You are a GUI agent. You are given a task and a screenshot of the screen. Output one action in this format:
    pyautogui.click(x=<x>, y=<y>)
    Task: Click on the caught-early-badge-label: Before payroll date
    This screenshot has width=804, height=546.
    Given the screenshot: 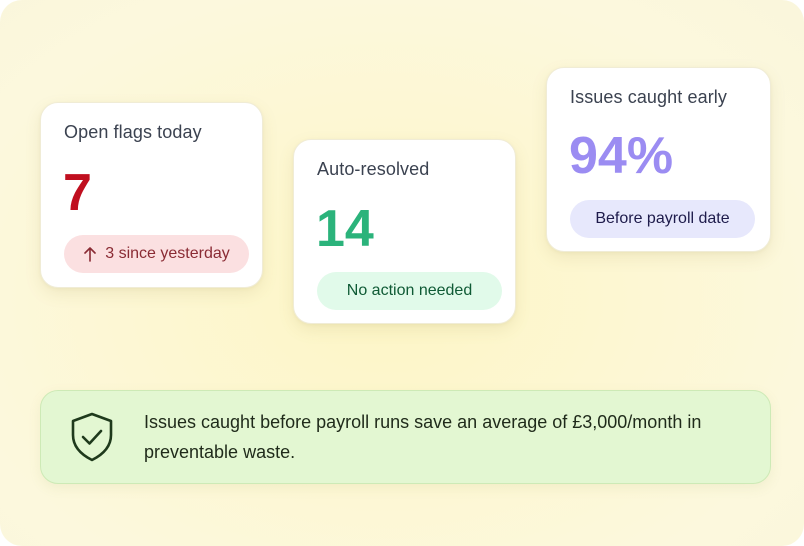 What is the action you would take?
    pyautogui.click(x=662, y=218)
    